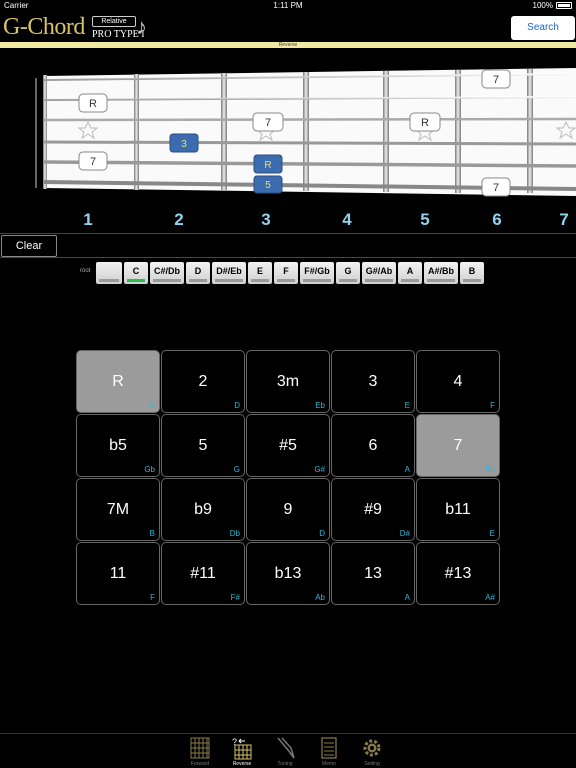  I want to click on interval-cell: 4F, so click(458, 381).